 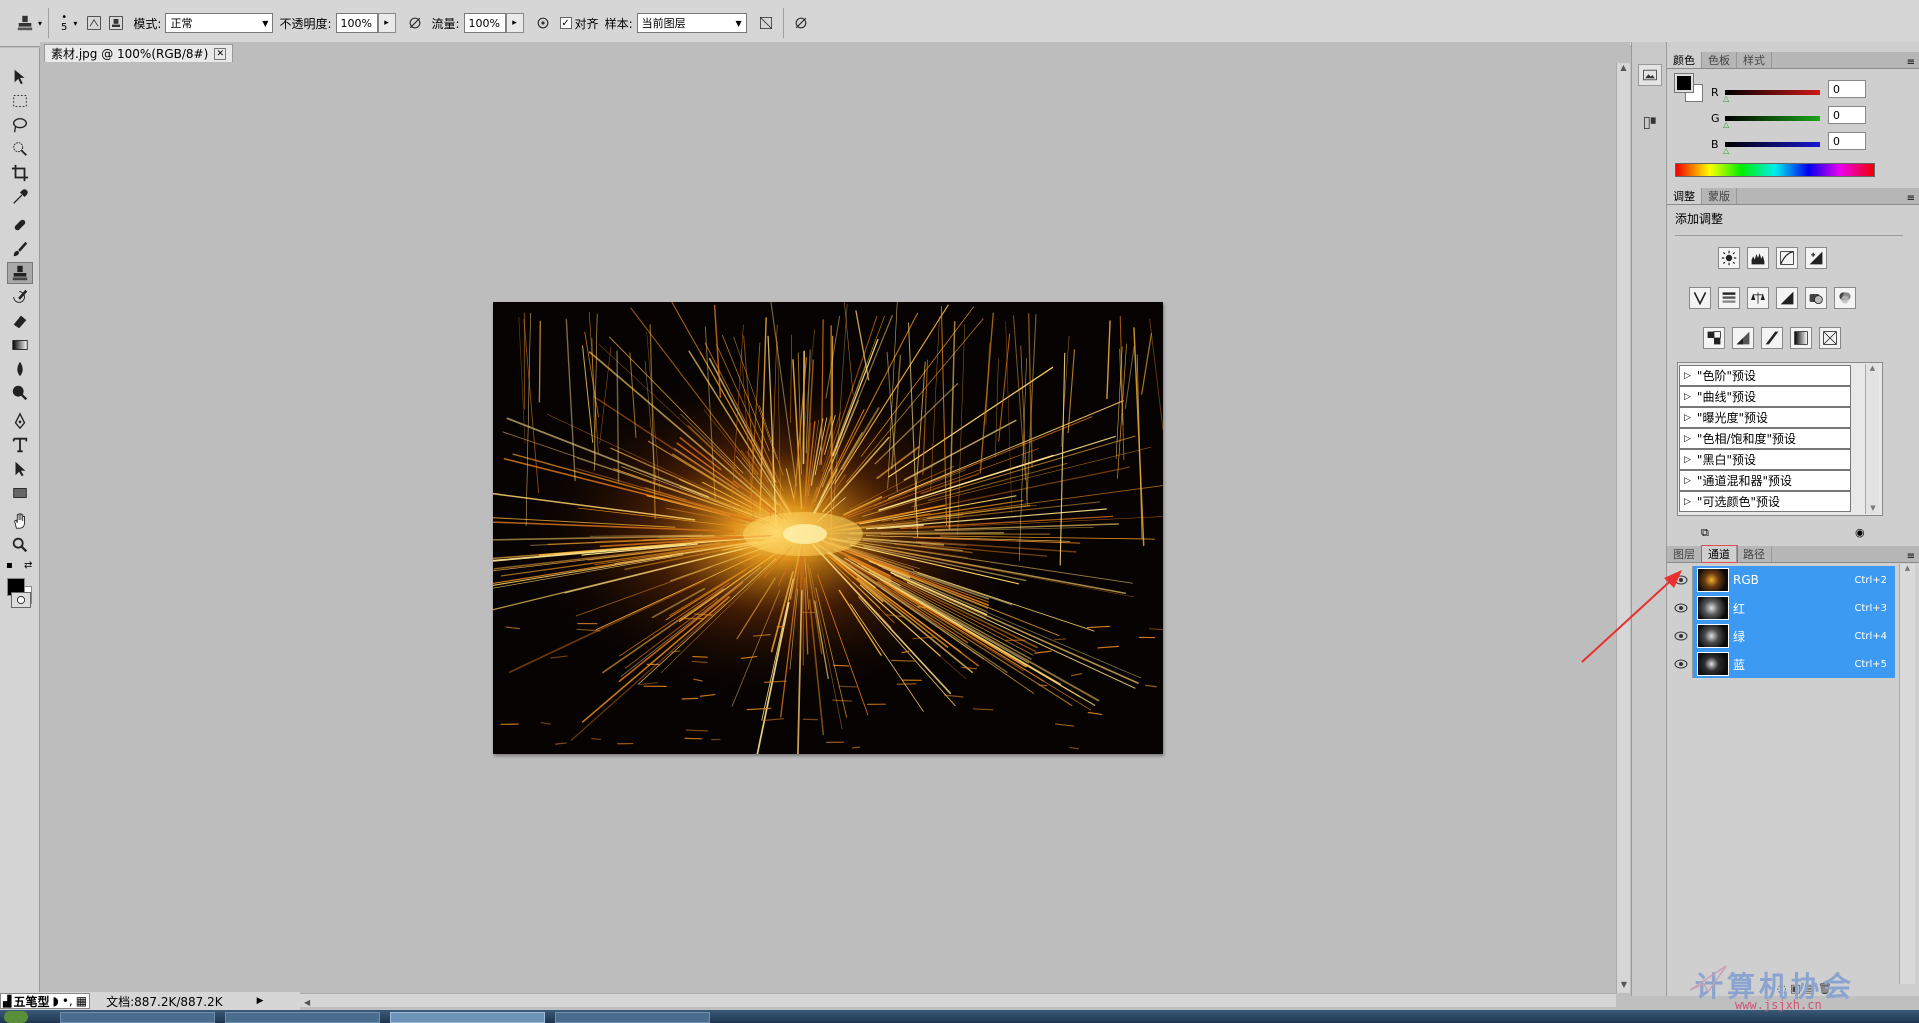 I want to click on b-input: 0, so click(x=1847, y=141).